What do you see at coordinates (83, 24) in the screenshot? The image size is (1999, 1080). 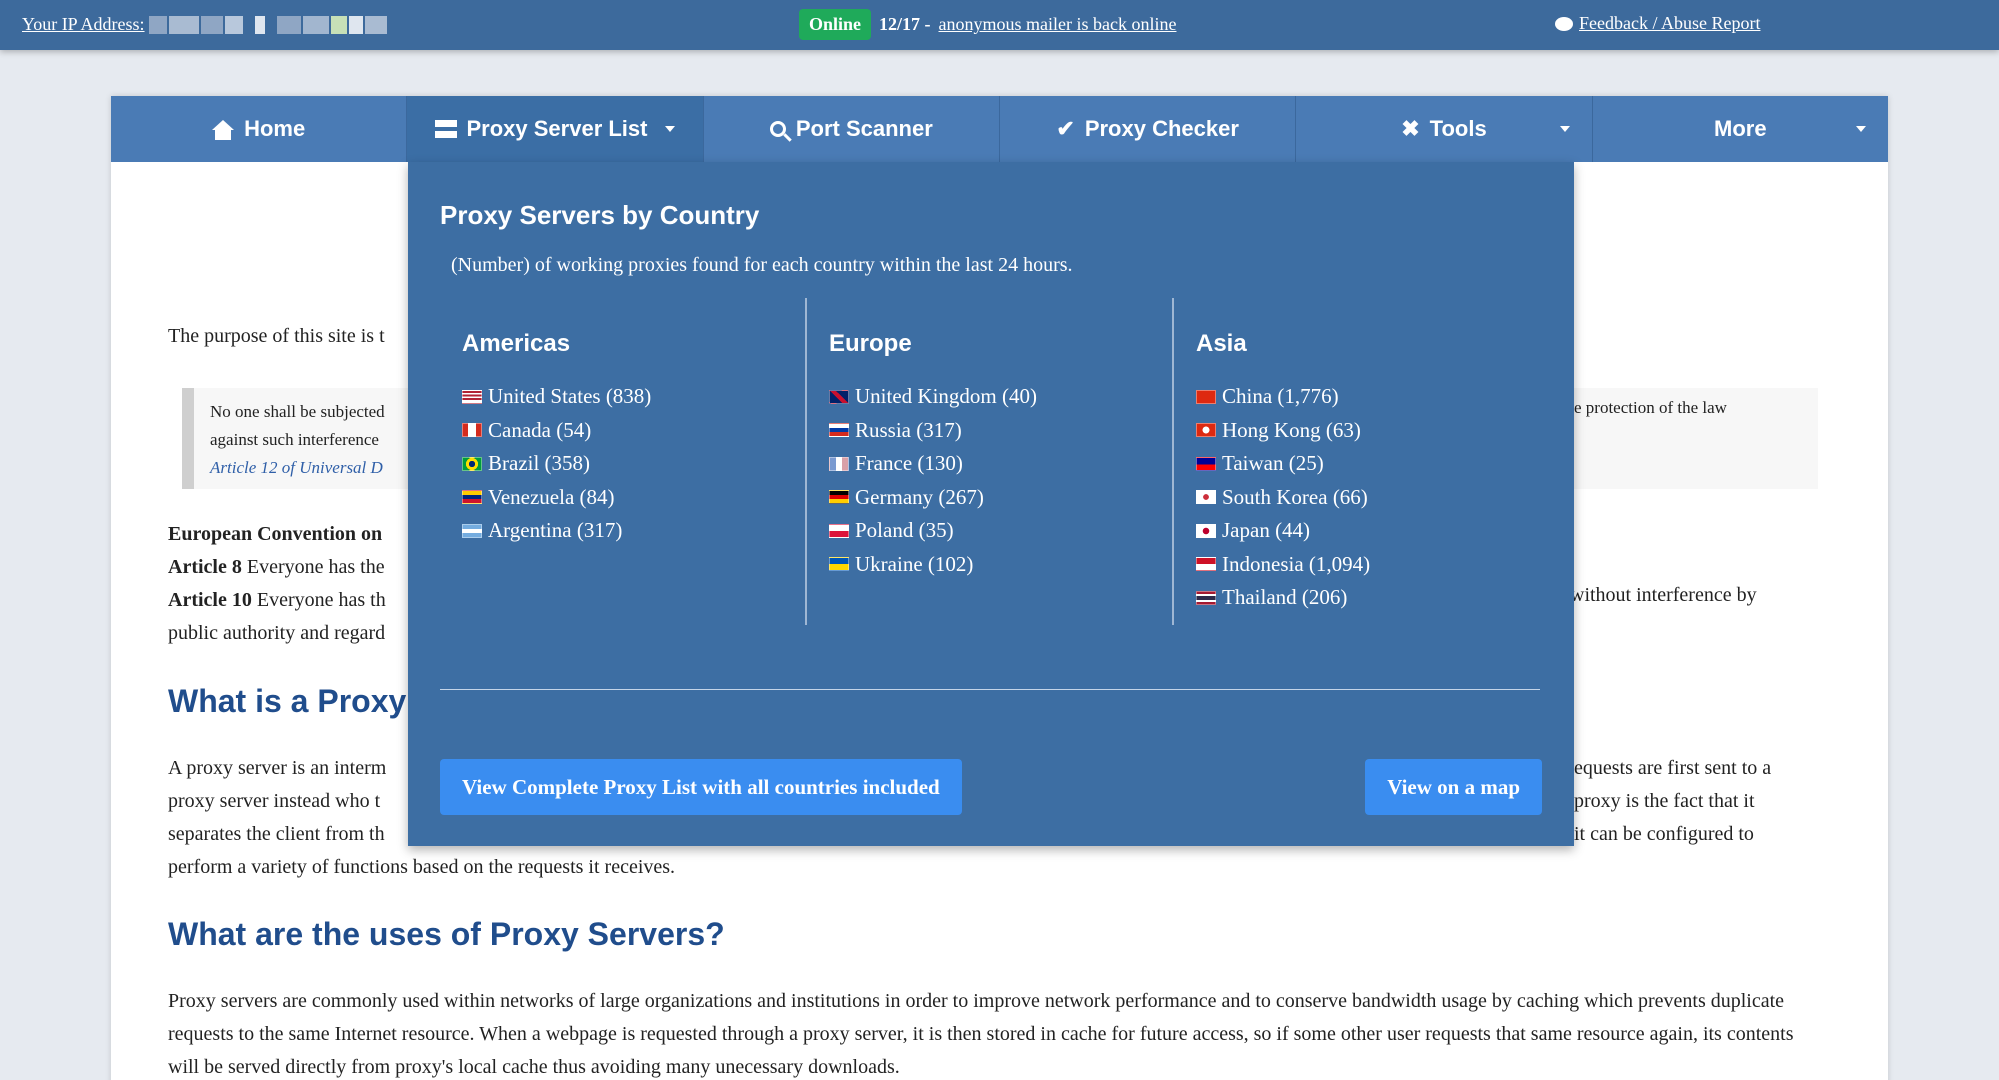 I see `ip-address-link: Your IP Address:` at bounding box center [83, 24].